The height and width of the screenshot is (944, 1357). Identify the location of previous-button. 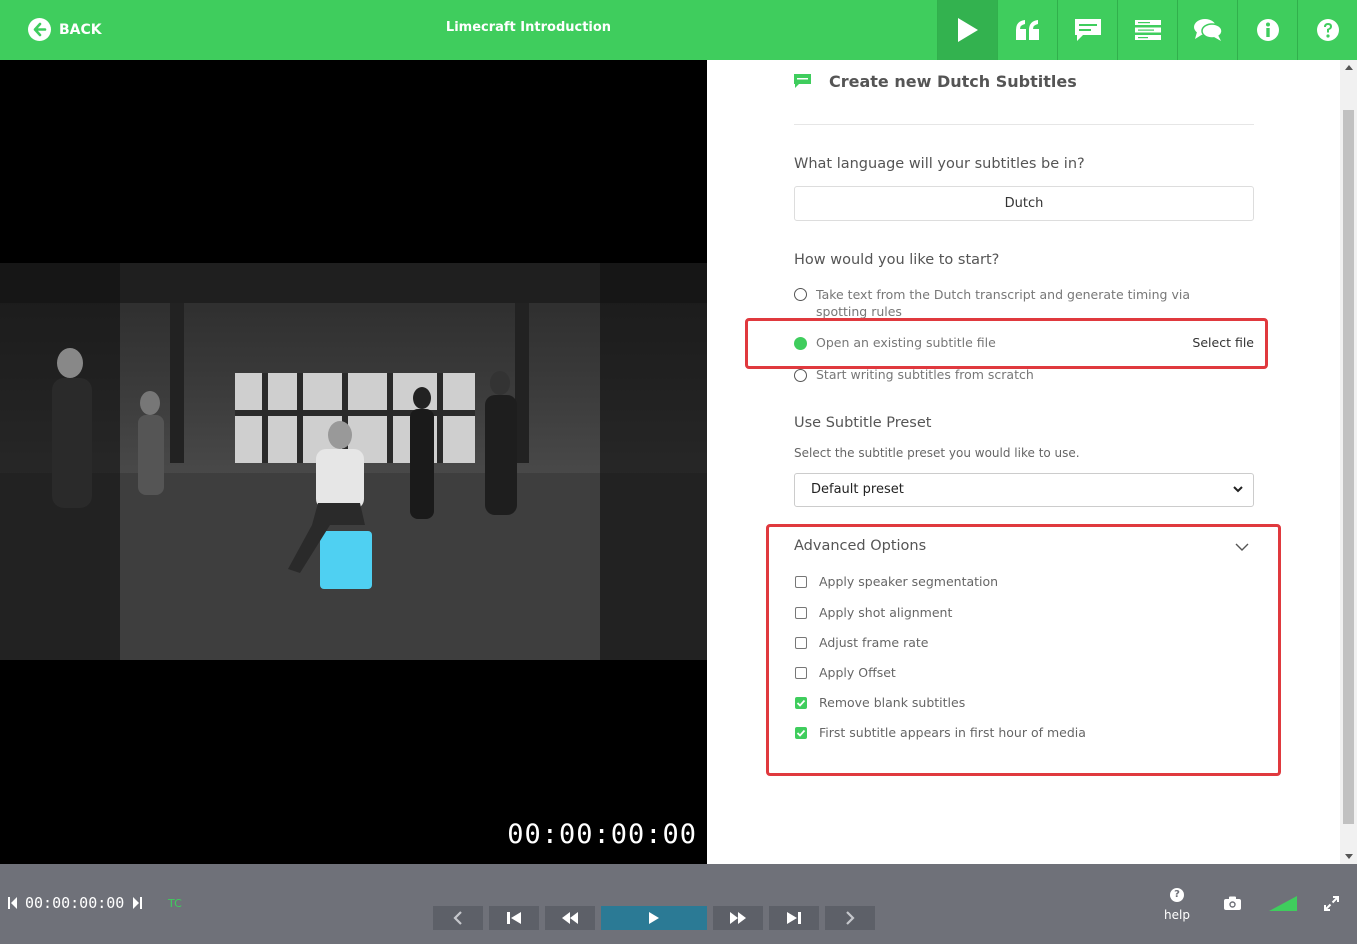
(458, 918).